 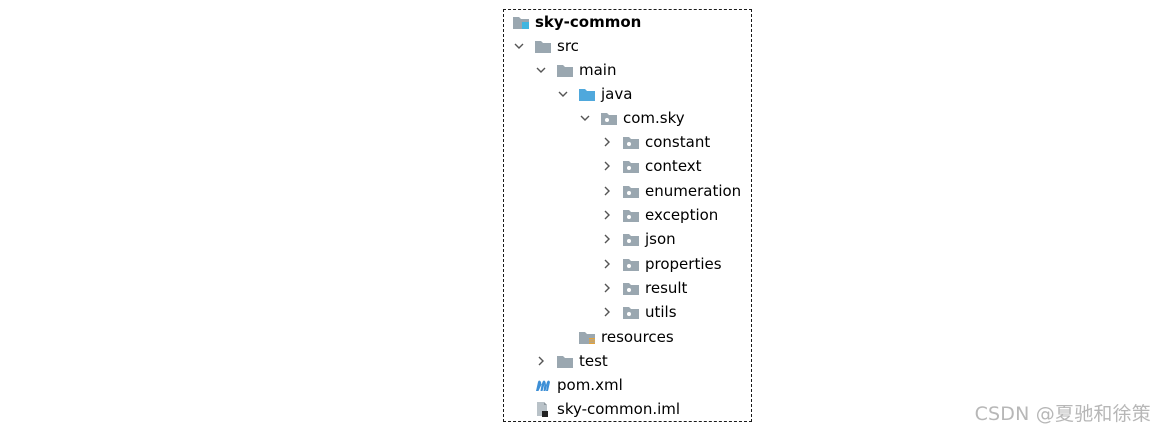 I want to click on tree-node-pom-xml: pom.xml, so click(x=578, y=385).